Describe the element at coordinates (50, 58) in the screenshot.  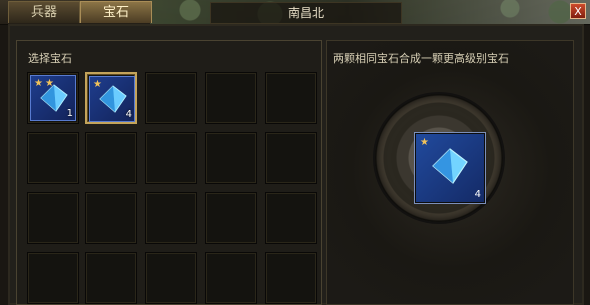
I see `gem-selection-title: 选择宝石` at that location.